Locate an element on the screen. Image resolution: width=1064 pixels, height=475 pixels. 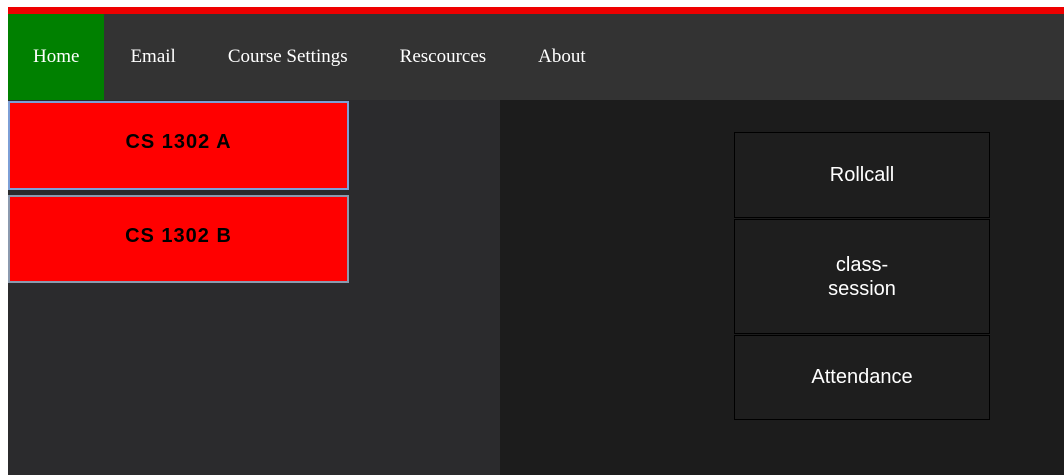
nav-home: Home is located at coordinates (56, 57).